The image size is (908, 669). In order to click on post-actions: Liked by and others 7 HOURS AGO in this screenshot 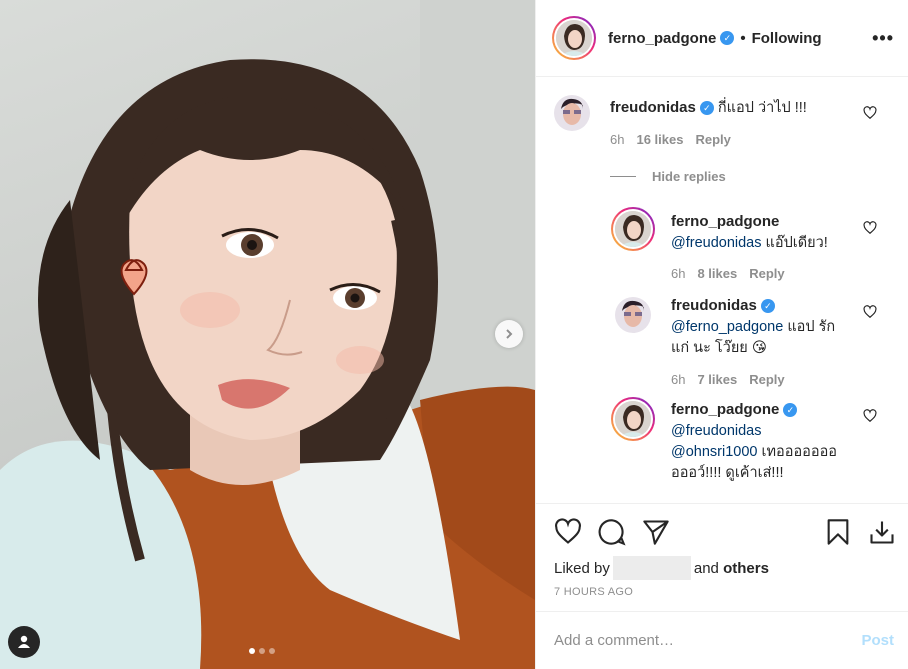, I will do `click(722, 557)`.